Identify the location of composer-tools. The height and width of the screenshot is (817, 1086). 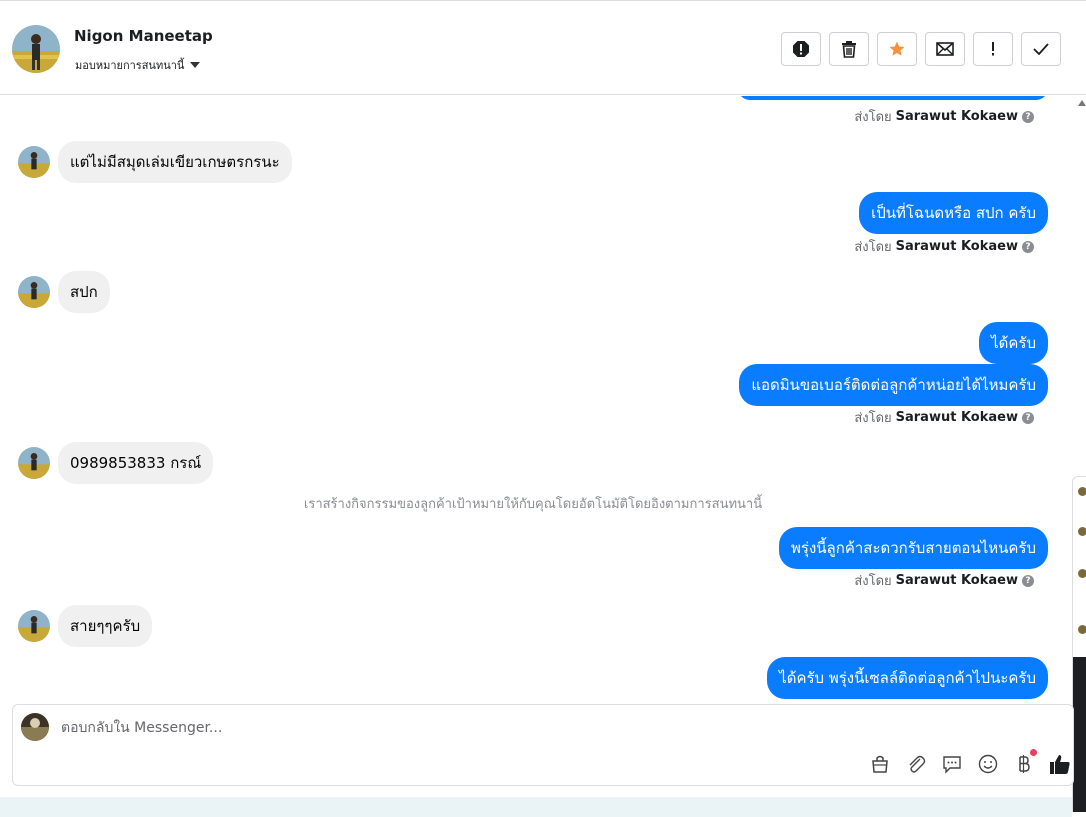
(970, 762).